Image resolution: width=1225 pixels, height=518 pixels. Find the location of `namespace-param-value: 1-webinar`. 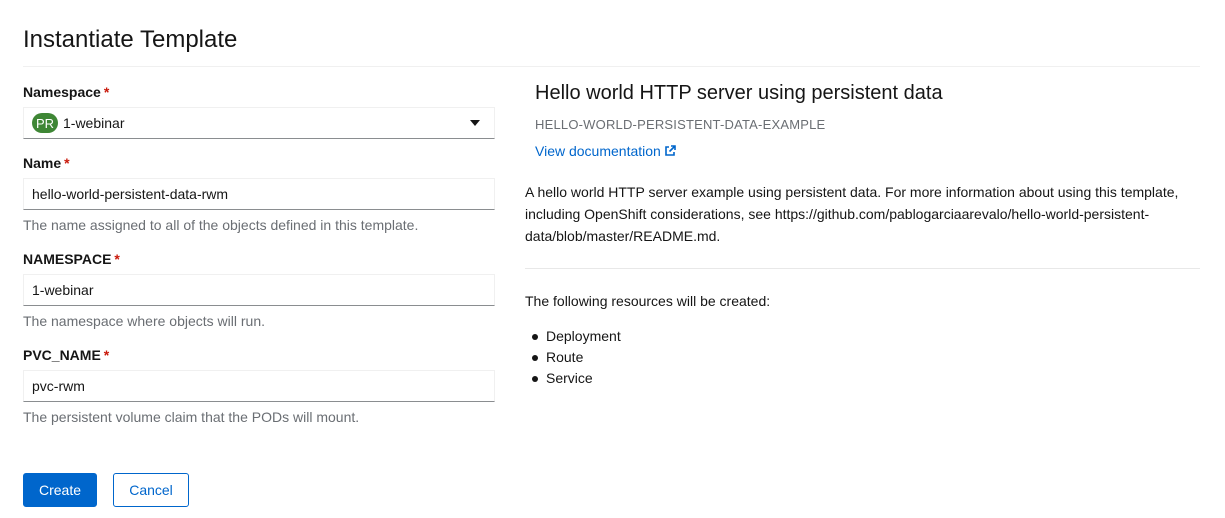

namespace-param-value: 1-webinar is located at coordinates (63, 290).